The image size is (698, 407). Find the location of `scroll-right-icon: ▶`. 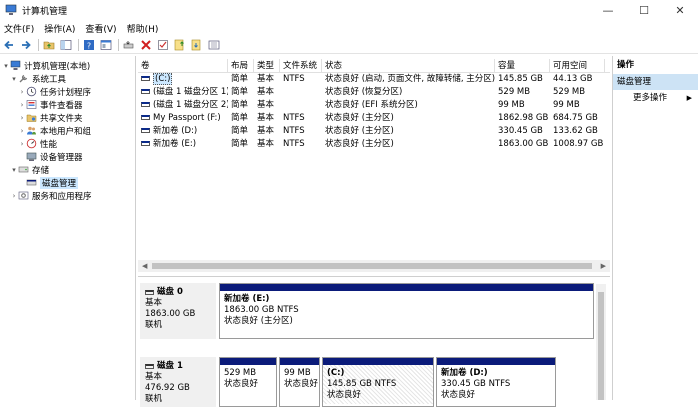

scroll-right-icon: ▶ is located at coordinates (603, 266).